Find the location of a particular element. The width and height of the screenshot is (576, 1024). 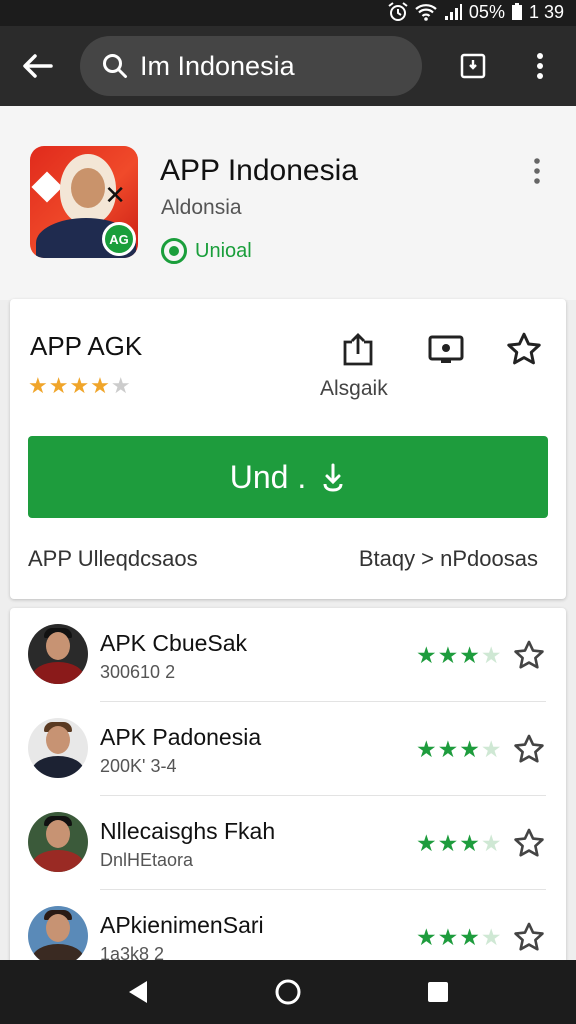

search-icon is located at coordinates (115, 66).